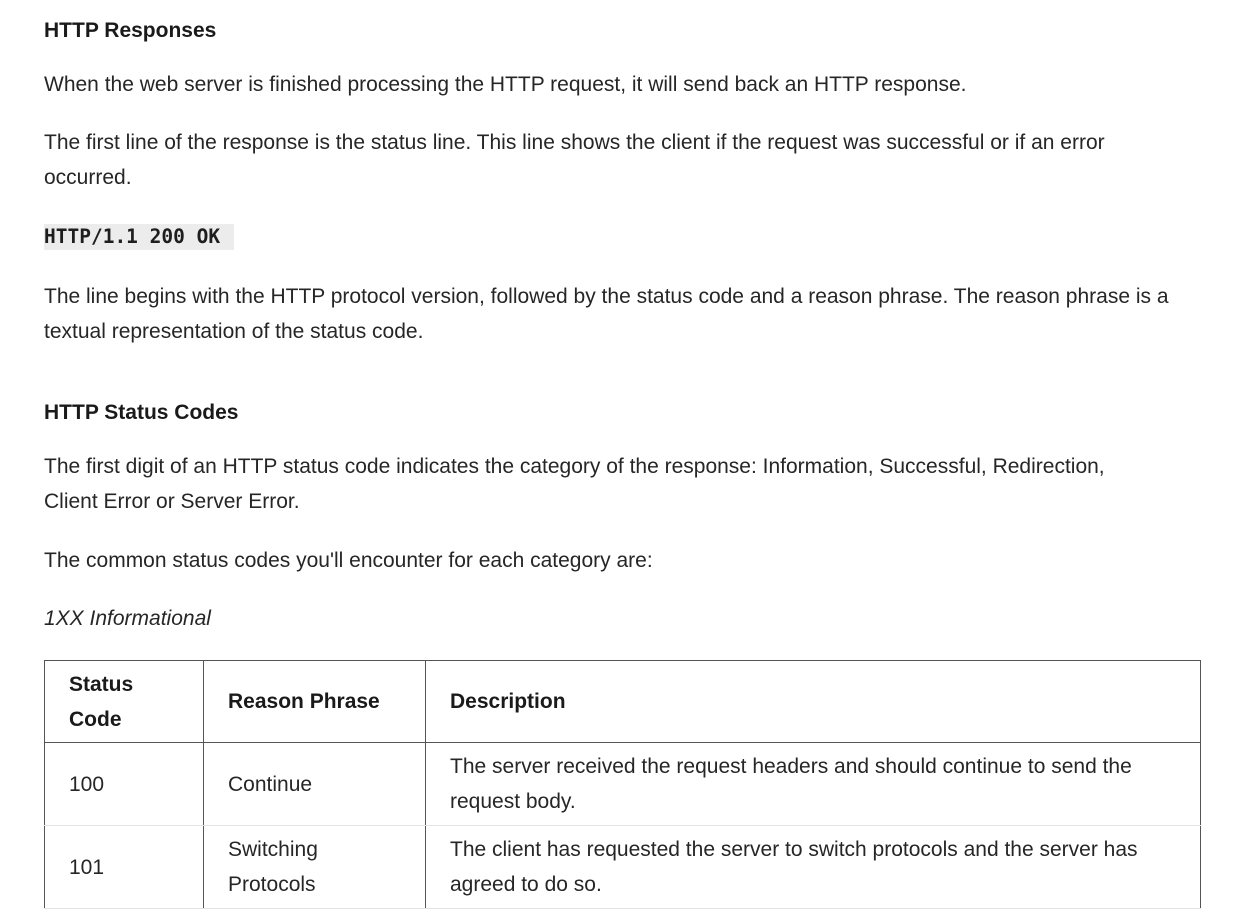  I want to click on http-responses-heading: HTTP Responses, so click(130, 30).